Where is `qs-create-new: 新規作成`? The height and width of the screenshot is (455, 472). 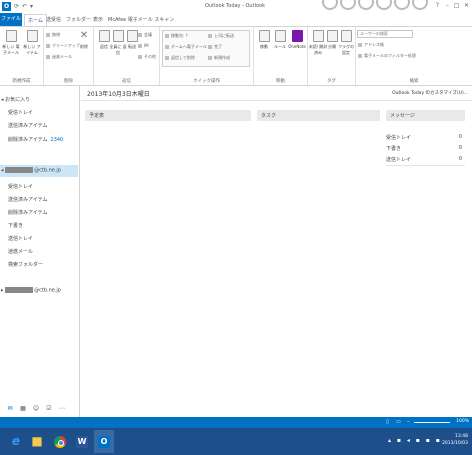
qs-create-new: 新規作成 is located at coordinates (219, 58).